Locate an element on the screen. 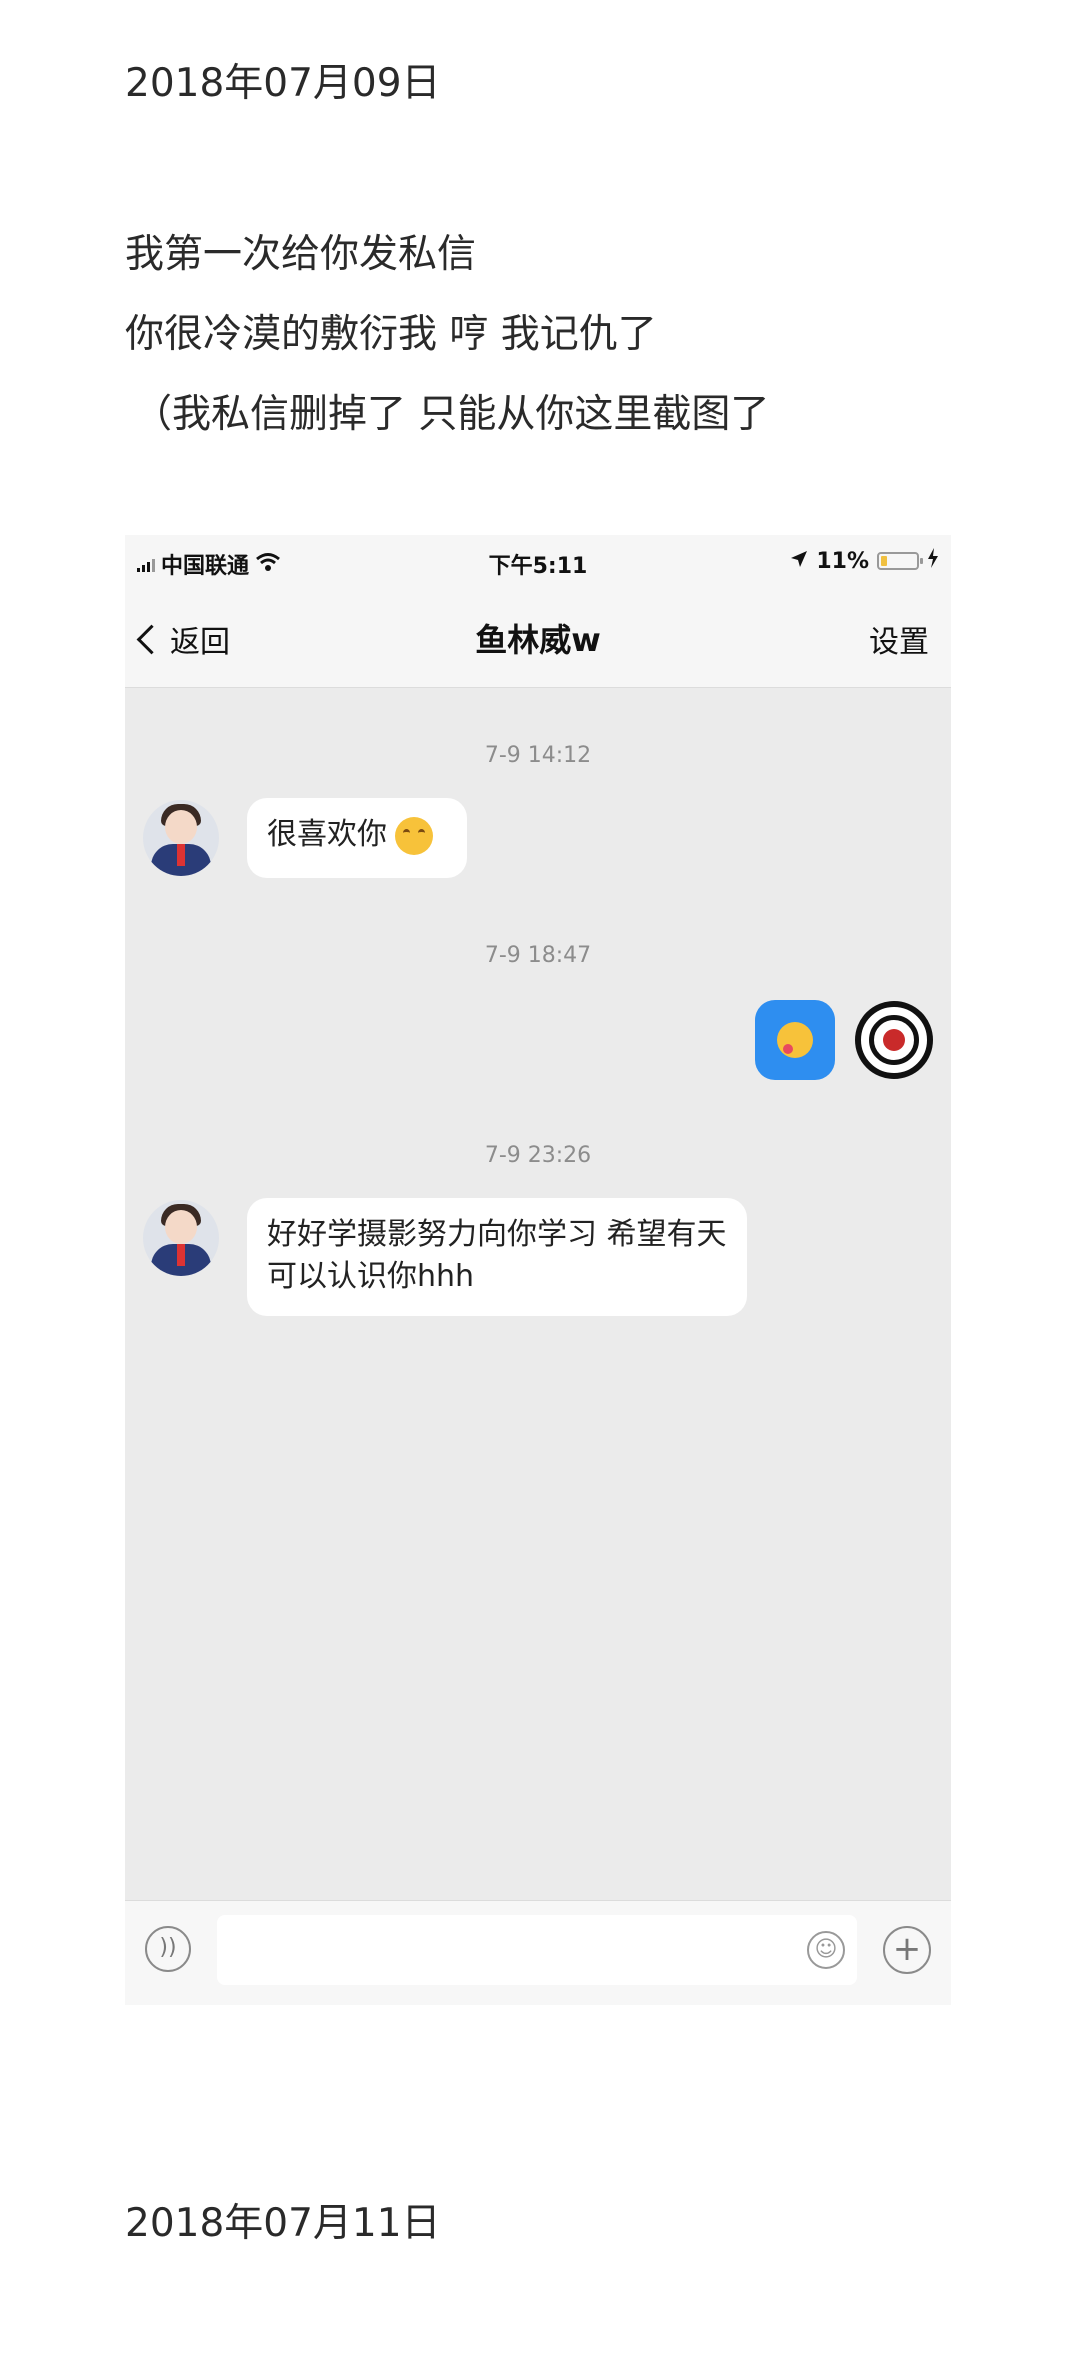 The height and width of the screenshot is (2372, 1080). post-date-bottom: 2018年07月11日 is located at coordinates (283, 2223).